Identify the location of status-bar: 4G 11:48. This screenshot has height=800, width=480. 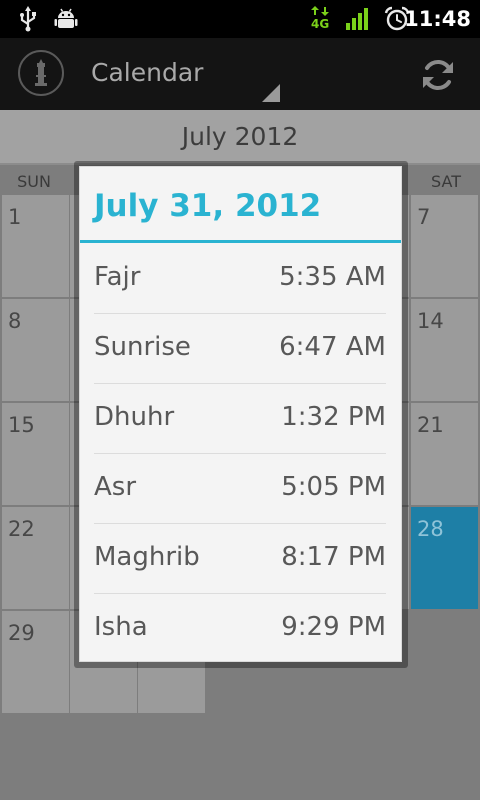
(240, 19).